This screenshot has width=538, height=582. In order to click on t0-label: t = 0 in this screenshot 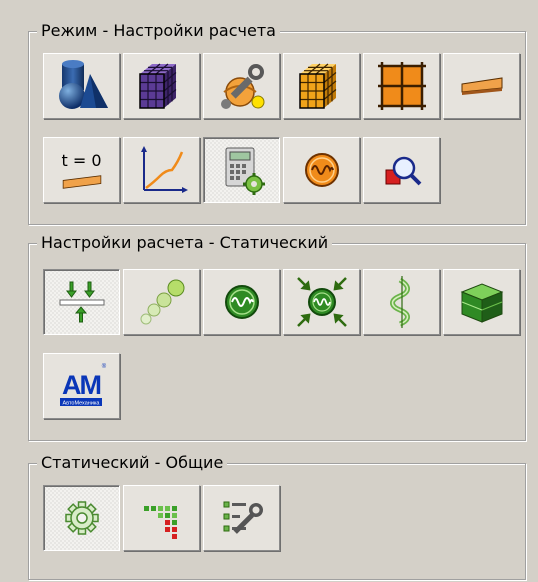, I will do `click(81, 160)`.